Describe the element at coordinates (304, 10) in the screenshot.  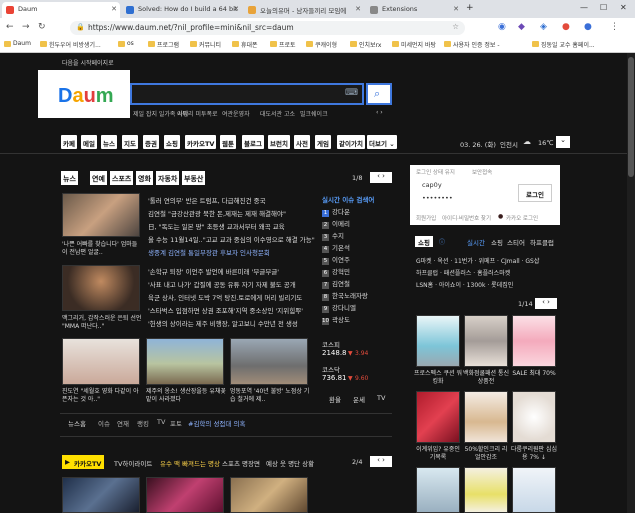
I see `tab-todayhumor: 오늘의유머 - 남자들끼리 모임에 ✕` at that location.